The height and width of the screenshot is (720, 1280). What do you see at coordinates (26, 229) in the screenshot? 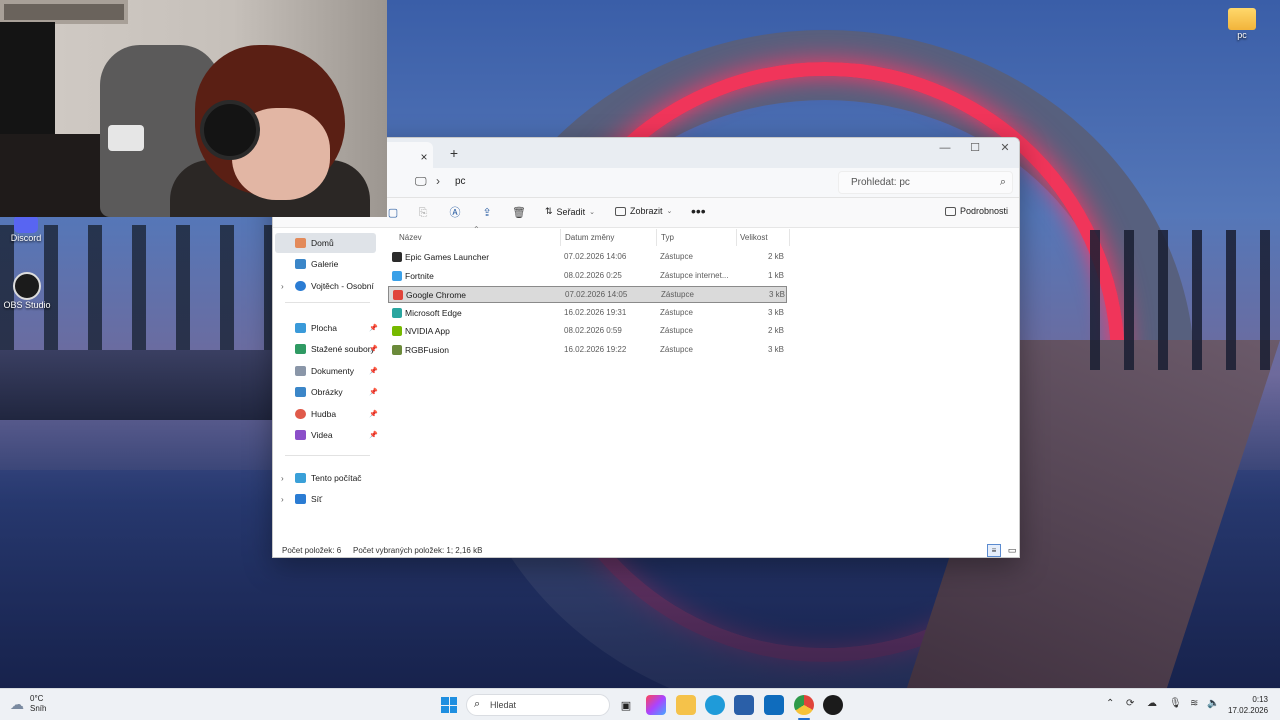
I see `desktop-icon-discord: Discord` at bounding box center [26, 229].